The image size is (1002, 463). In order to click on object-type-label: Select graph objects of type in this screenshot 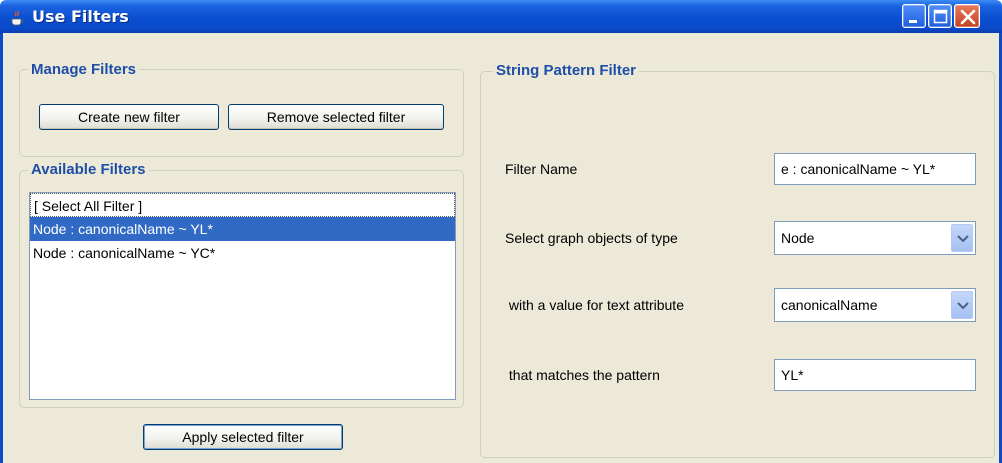, I will do `click(591, 238)`.